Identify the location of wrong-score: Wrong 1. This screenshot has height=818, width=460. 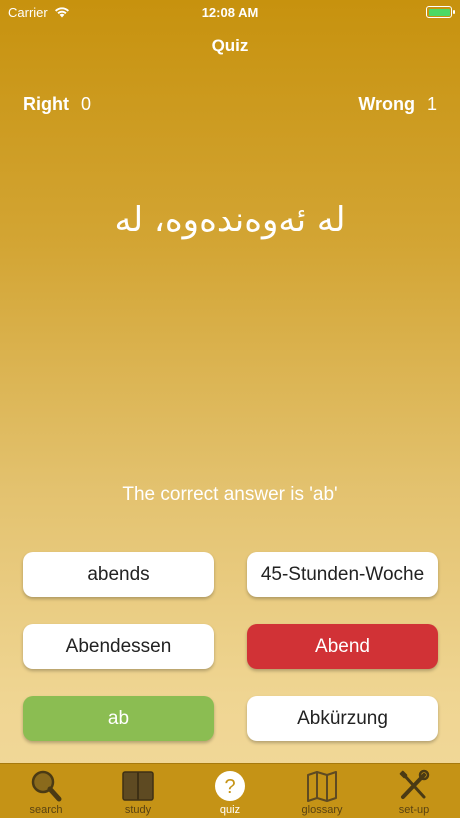
(397, 104).